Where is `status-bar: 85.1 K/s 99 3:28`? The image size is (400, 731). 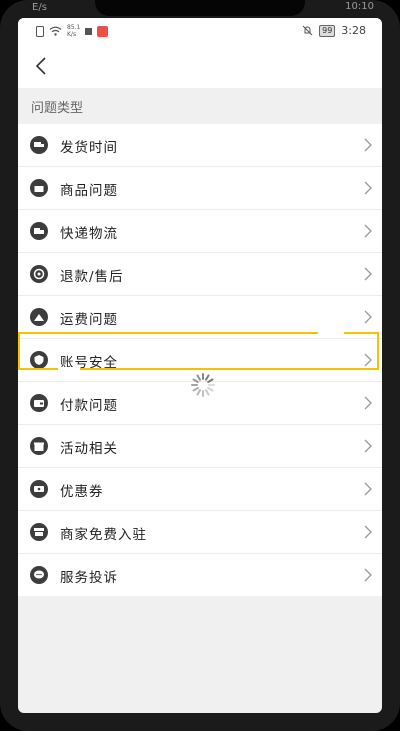
status-bar: 85.1 K/s 99 3:28 is located at coordinates (200, 31).